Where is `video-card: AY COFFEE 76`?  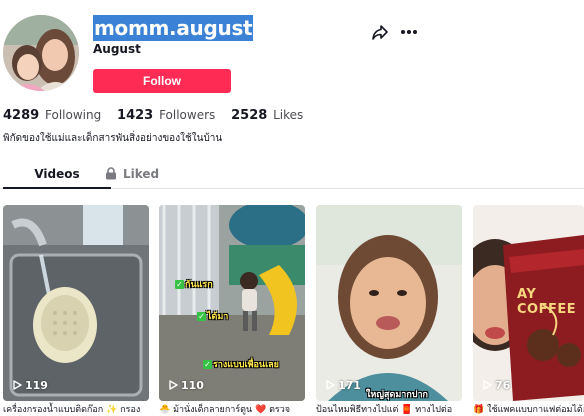 video-card: AY COFFEE 76 is located at coordinates (528, 303).